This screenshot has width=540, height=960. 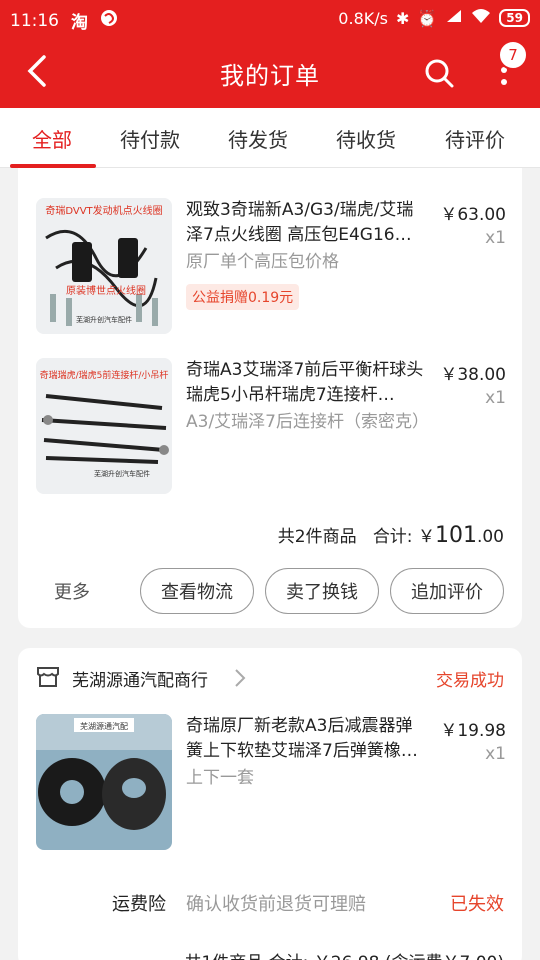 What do you see at coordinates (473, 731) in the screenshot?
I see `product-price: ￥19.98` at bounding box center [473, 731].